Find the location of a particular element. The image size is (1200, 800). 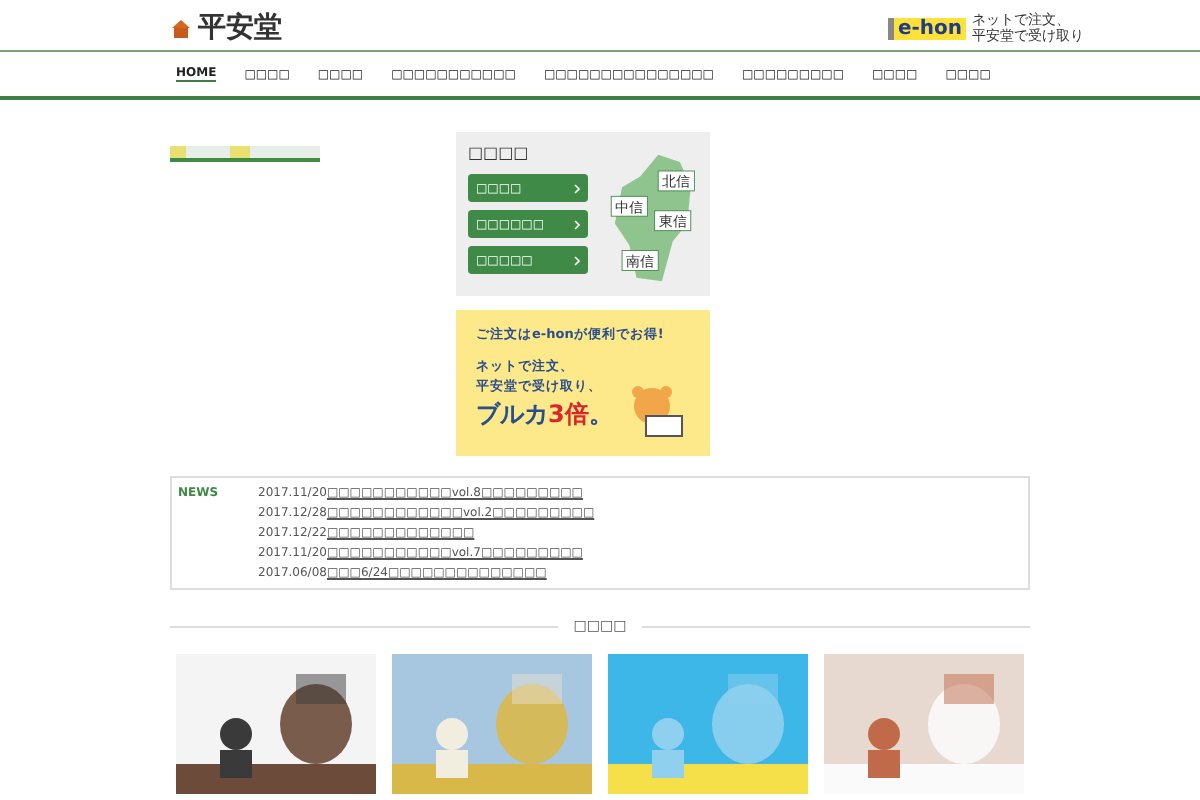

banner-slogan: ブルカ3倍。 is located at coordinates (544, 415).